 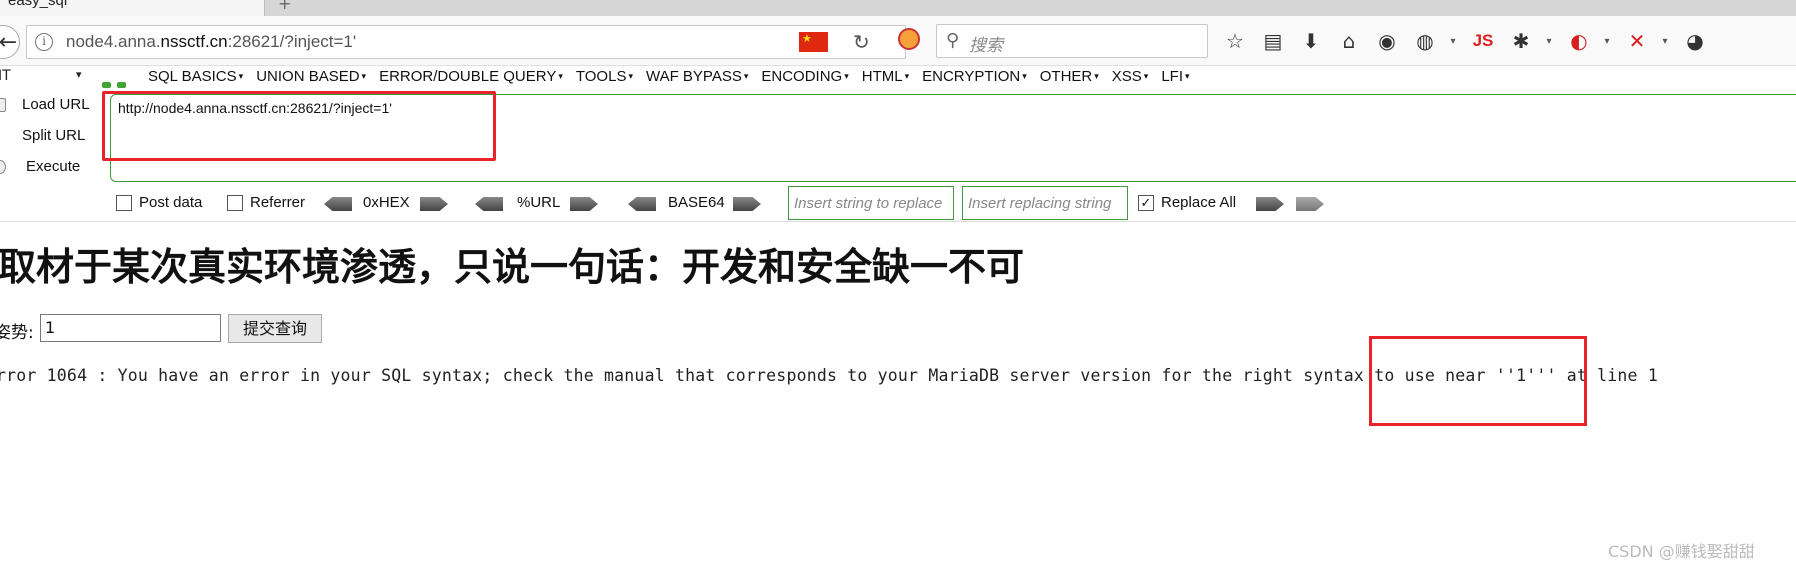 I want to click on js-toggle-icon: JS, so click(x=1483, y=41).